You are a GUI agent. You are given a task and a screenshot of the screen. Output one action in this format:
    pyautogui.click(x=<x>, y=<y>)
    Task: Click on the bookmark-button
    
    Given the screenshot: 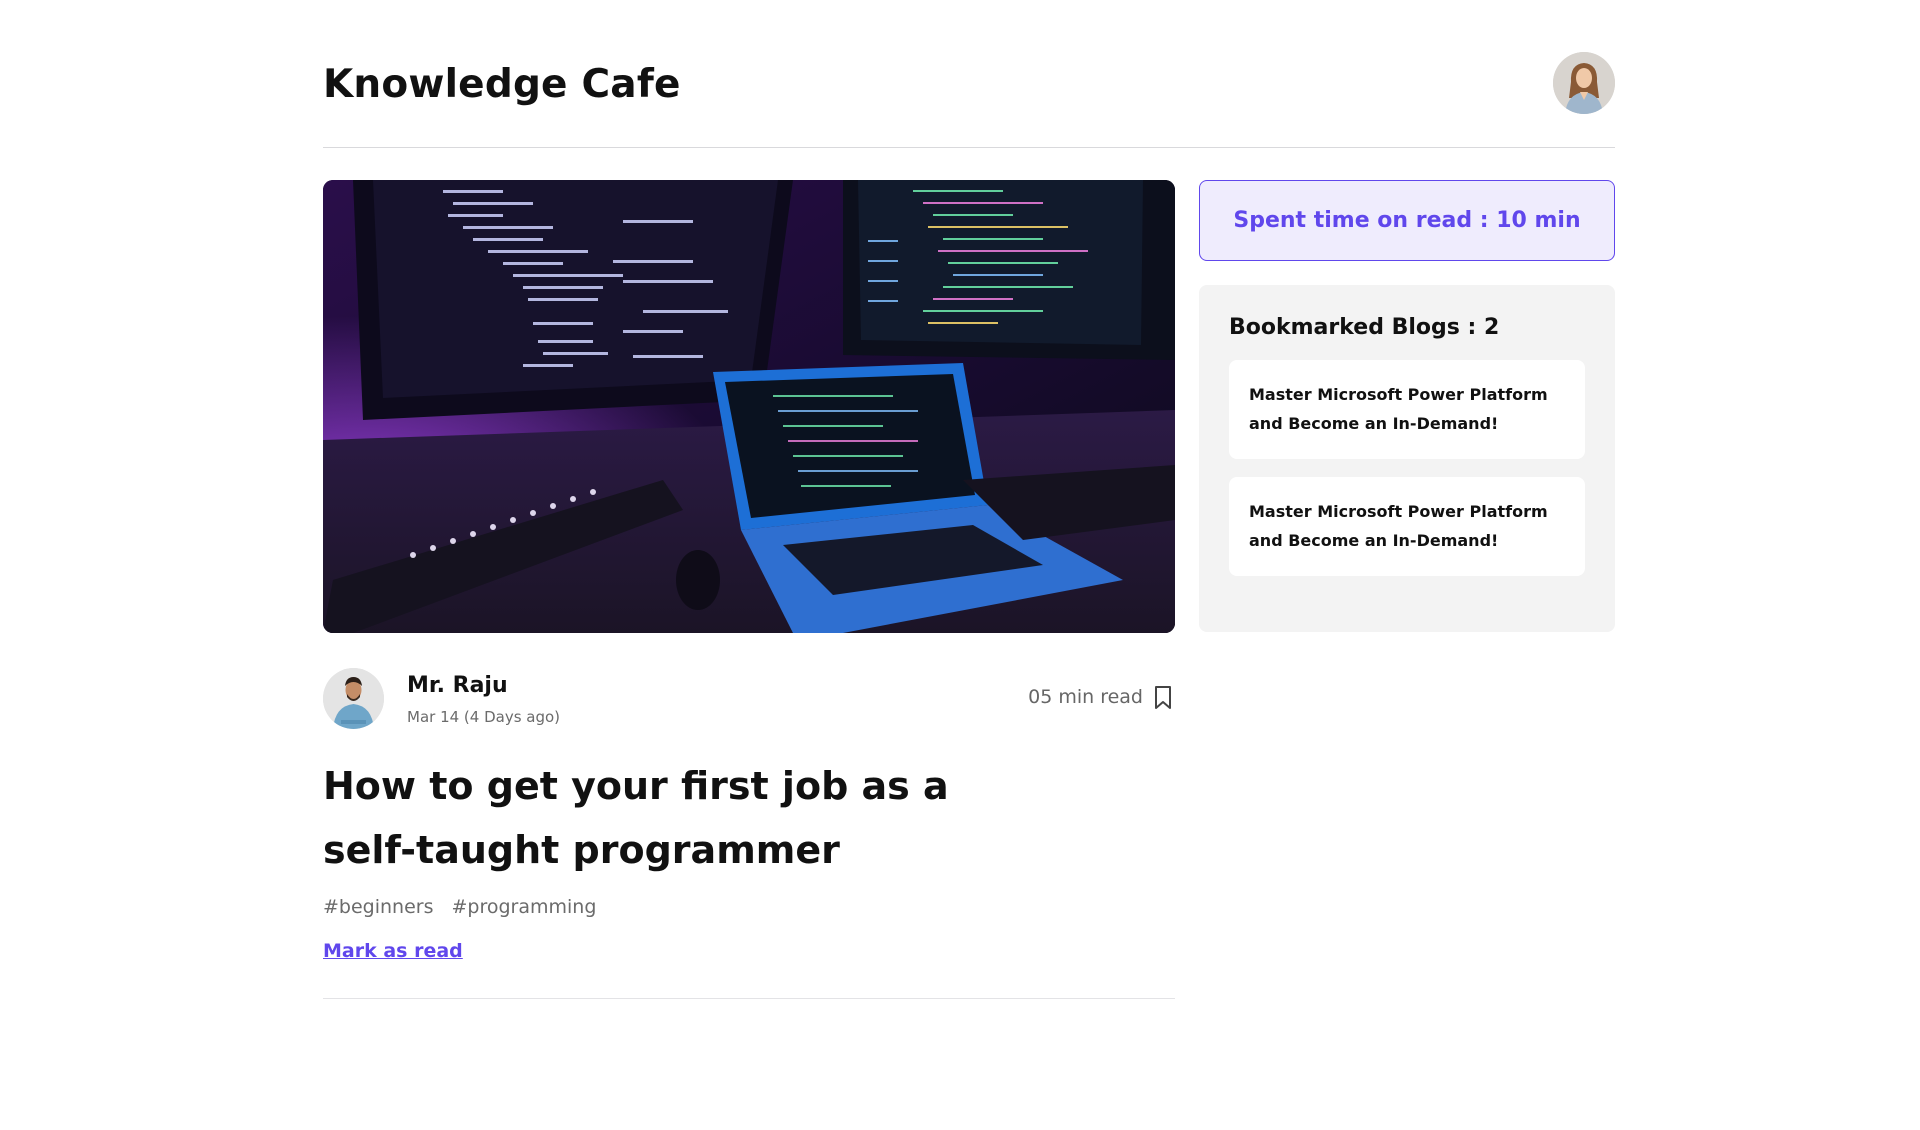 What is the action you would take?
    pyautogui.click(x=1163, y=698)
    